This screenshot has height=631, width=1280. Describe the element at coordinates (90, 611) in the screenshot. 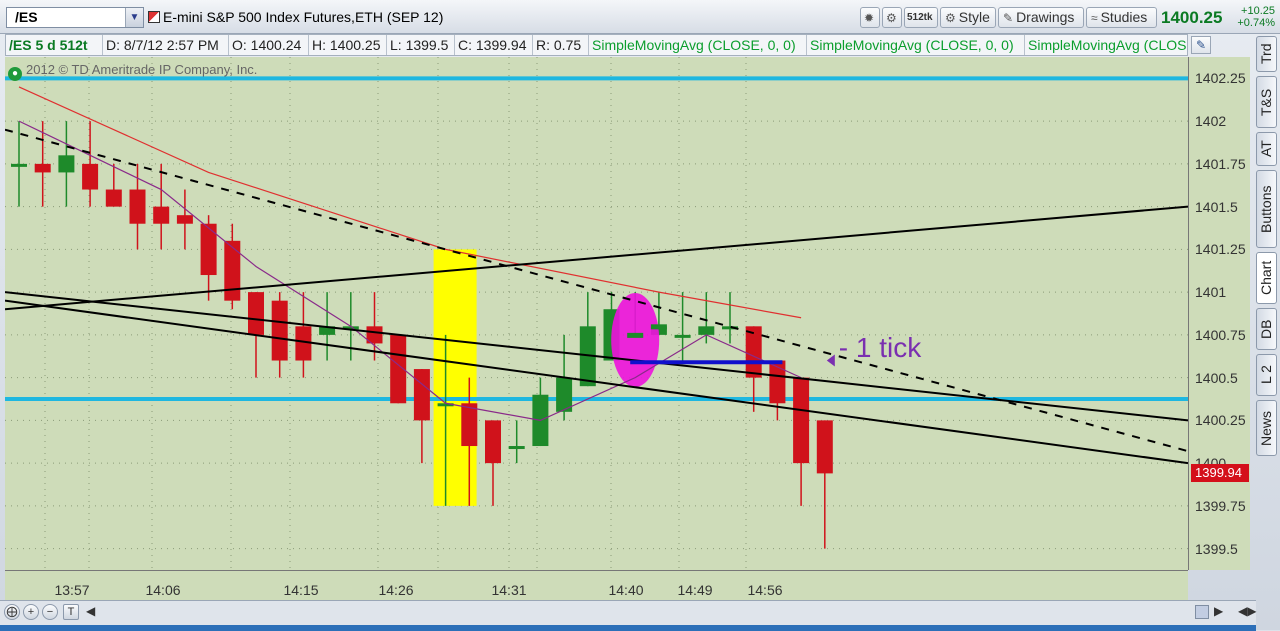

I see `scroll-left-icon: ◀` at that location.